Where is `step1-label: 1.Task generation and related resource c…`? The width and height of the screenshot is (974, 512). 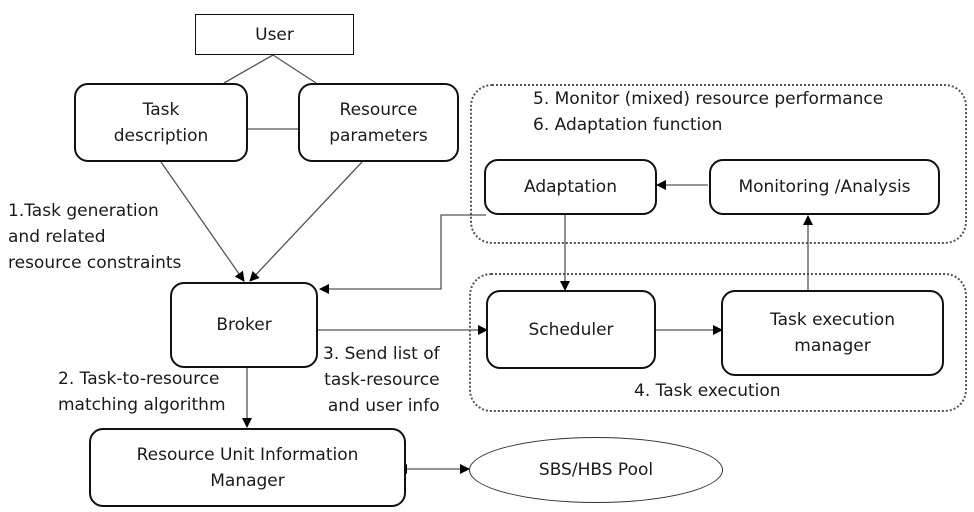
step1-label: 1.Task generation and related resource c… is located at coordinates (95, 237).